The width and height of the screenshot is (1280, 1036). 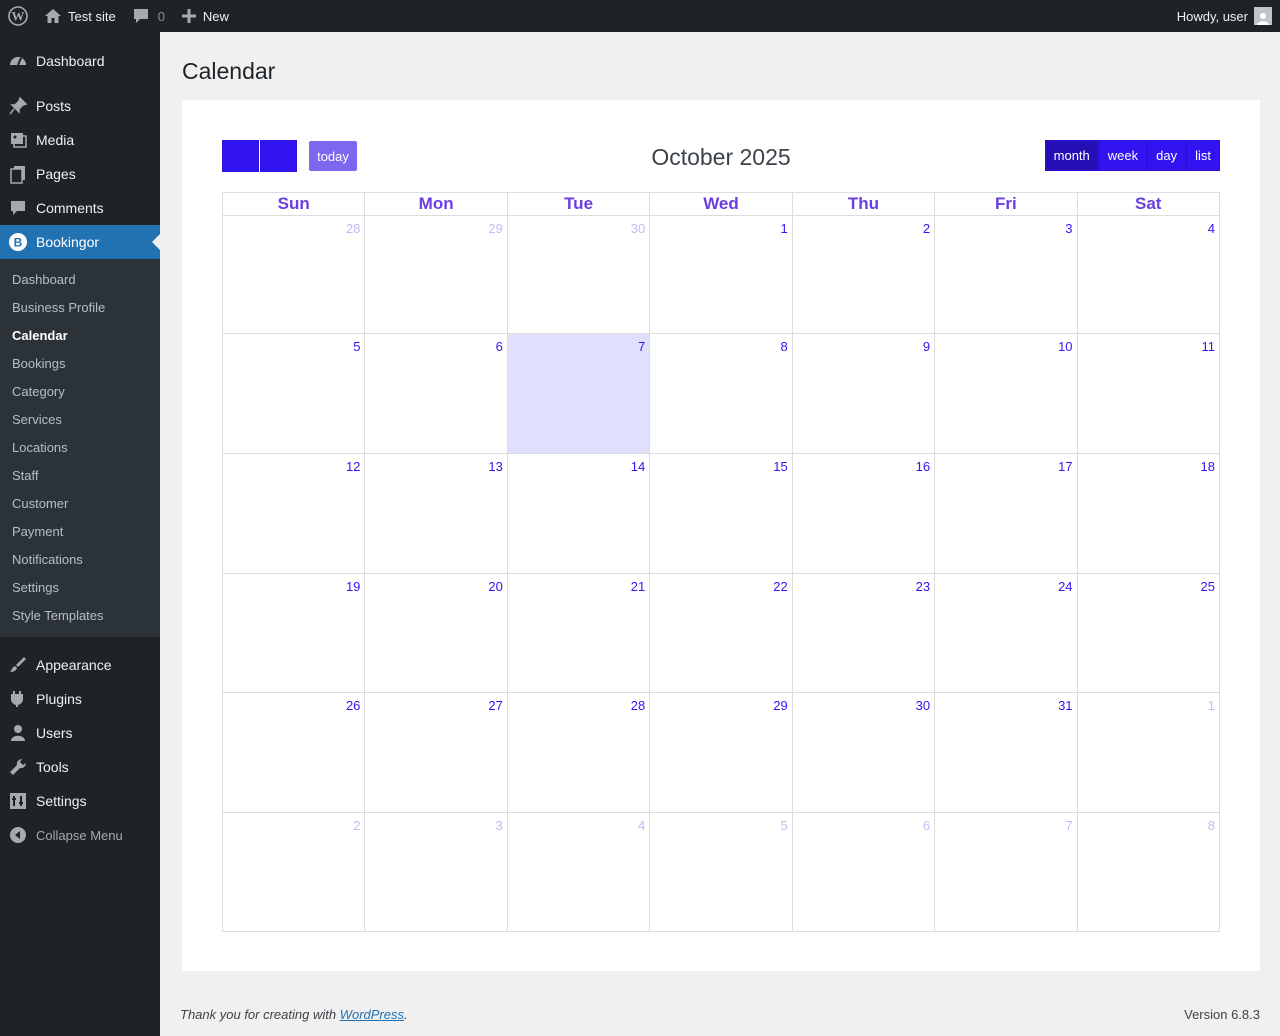 I want to click on day-cell: 27, so click(x=435, y=752).